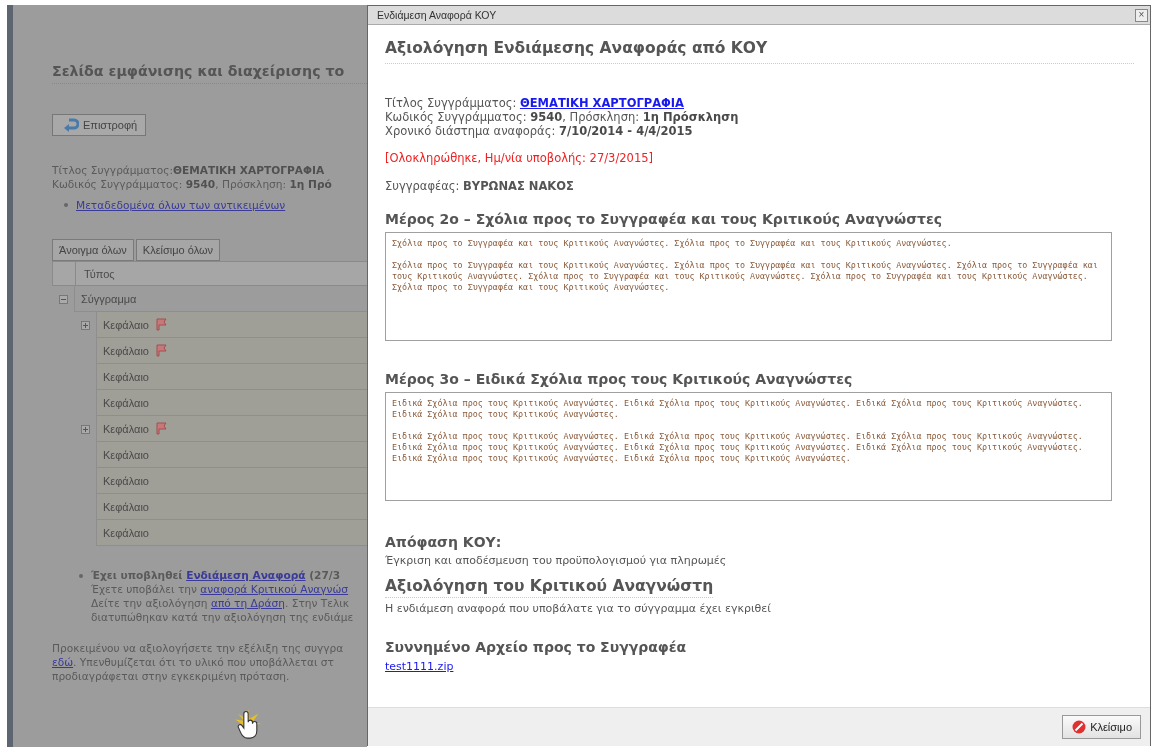  What do you see at coordinates (539, 131) in the screenshot?
I see `info-line: Χρονικό διάστημα αναφοράς: 7/10/2014 - 4/4/2015` at bounding box center [539, 131].